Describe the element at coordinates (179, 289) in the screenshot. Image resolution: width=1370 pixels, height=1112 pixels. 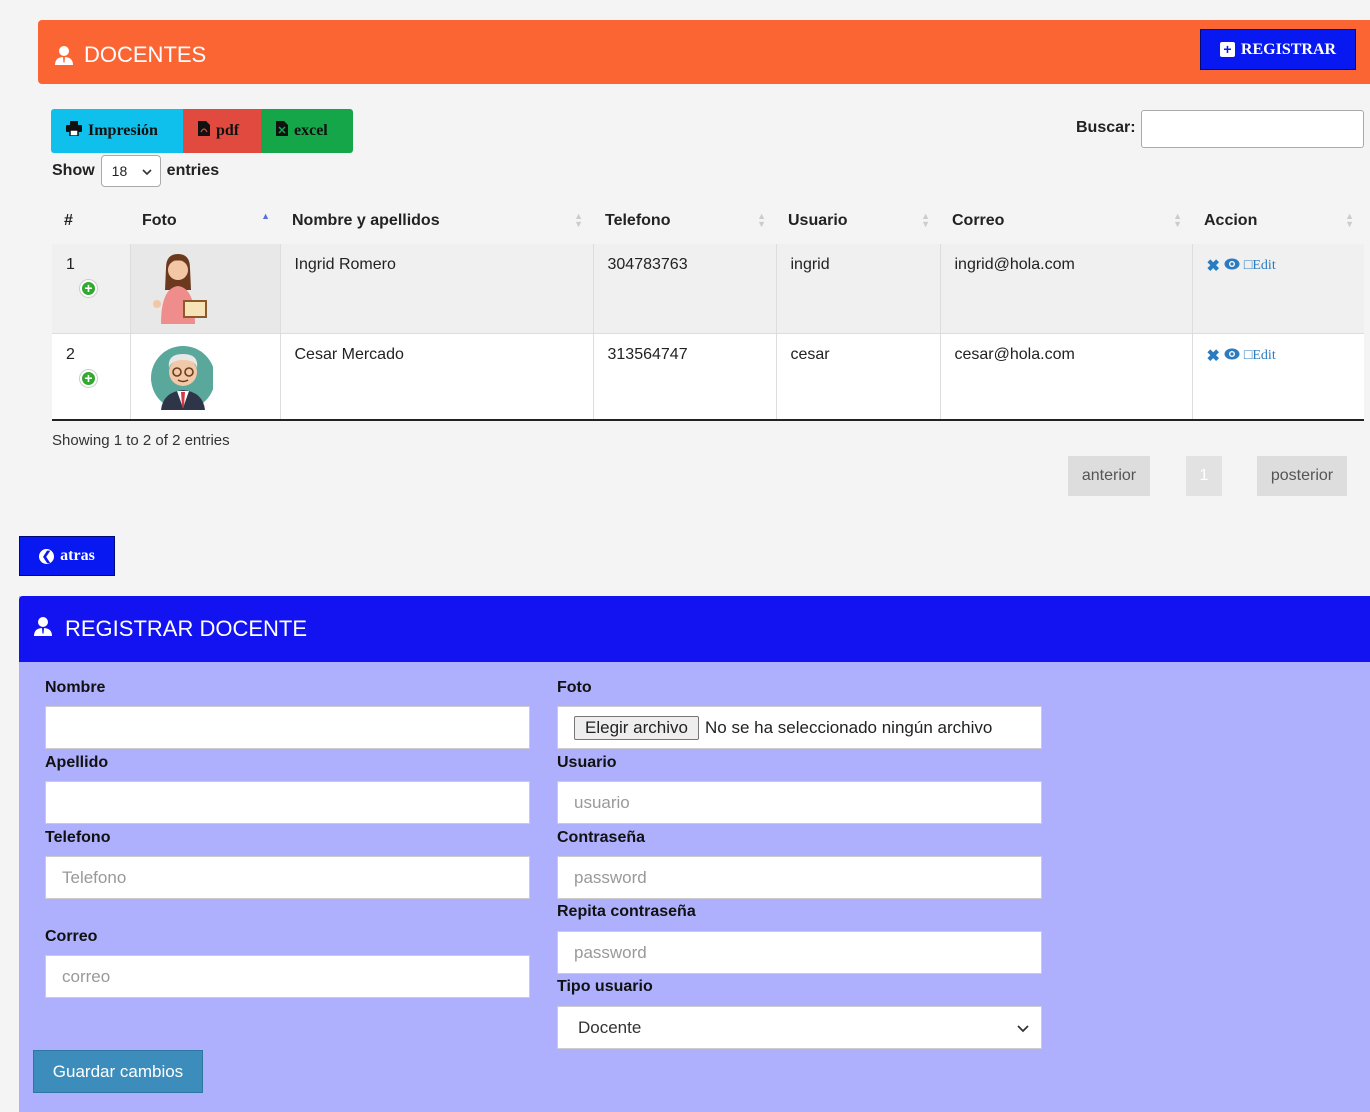
I see `teacher-avatar-female` at that location.